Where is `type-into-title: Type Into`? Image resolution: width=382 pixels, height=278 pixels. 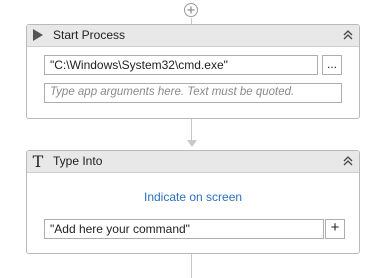 type-into-title: Type Into is located at coordinates (78, 161).